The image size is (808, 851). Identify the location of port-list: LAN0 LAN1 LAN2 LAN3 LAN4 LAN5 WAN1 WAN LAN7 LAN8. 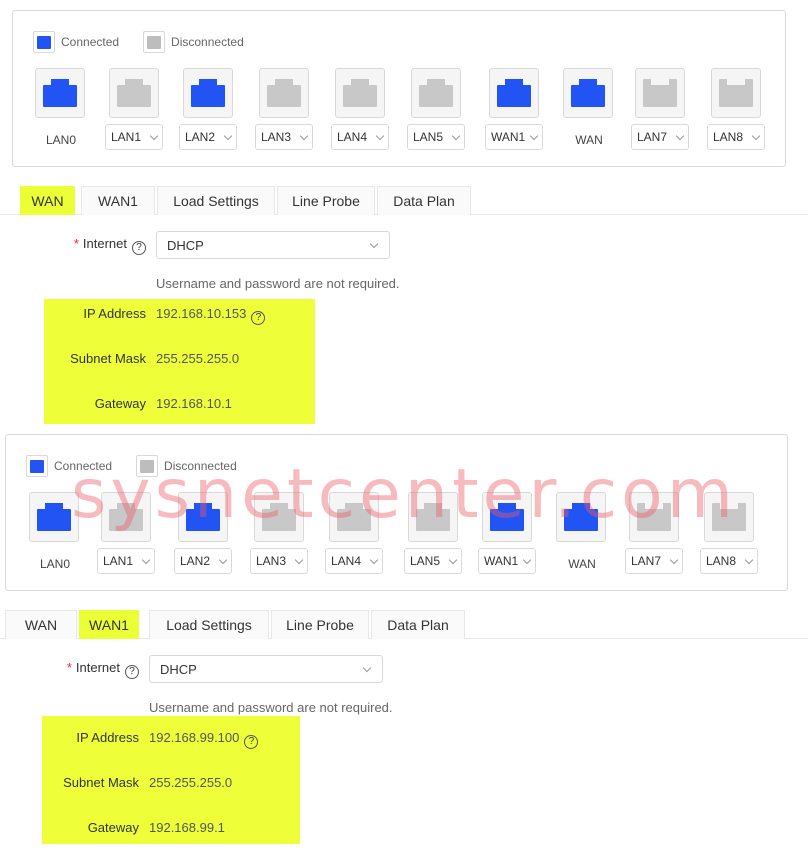
(402, 113).